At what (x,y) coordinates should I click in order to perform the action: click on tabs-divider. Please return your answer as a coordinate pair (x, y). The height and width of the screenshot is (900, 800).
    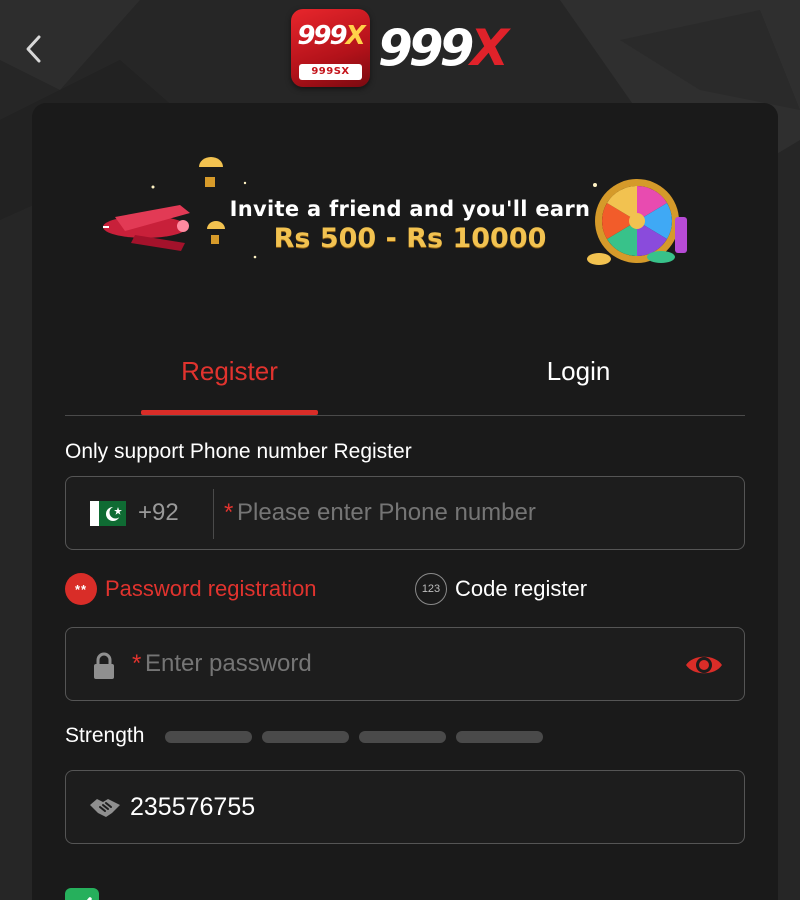
    Looking at the image, I should click on (405, 415).